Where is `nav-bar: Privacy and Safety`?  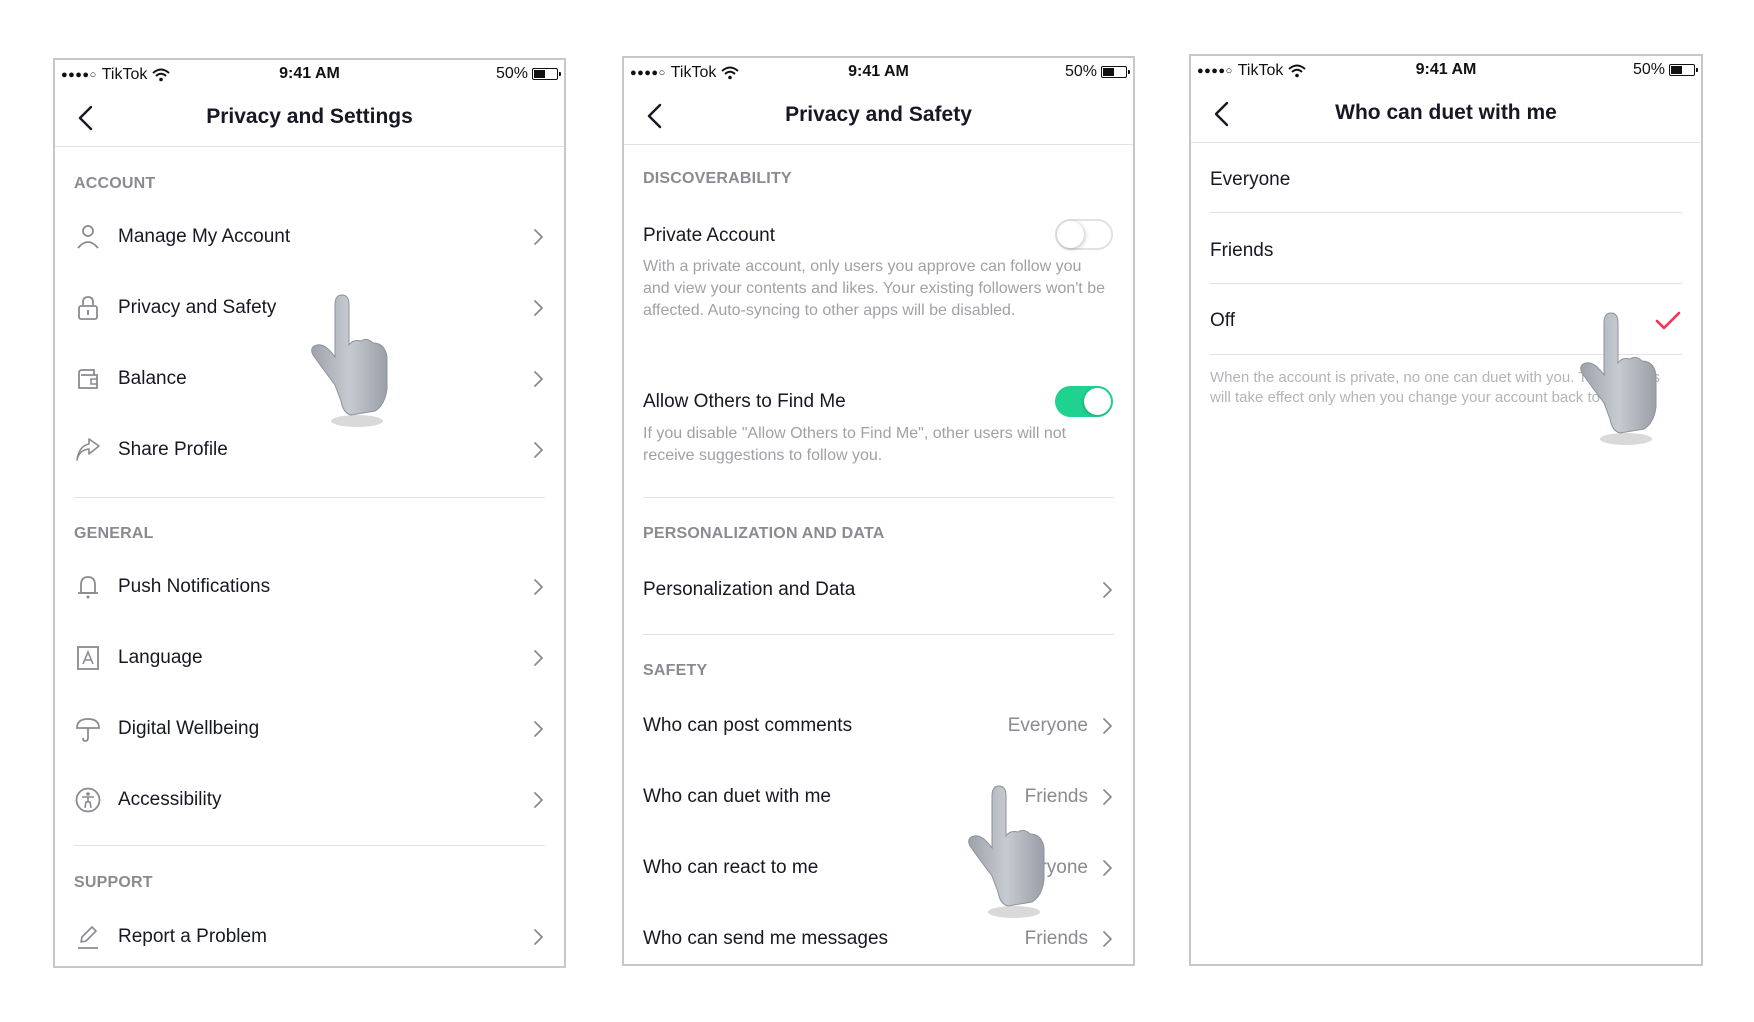
nav-bar: Privacy and Safety is located at coordinates (878, 115).